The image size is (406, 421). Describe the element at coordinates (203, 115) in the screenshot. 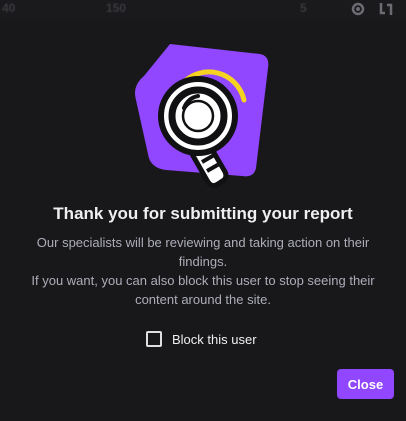

I see `magnifying-glass-icon` at that location.